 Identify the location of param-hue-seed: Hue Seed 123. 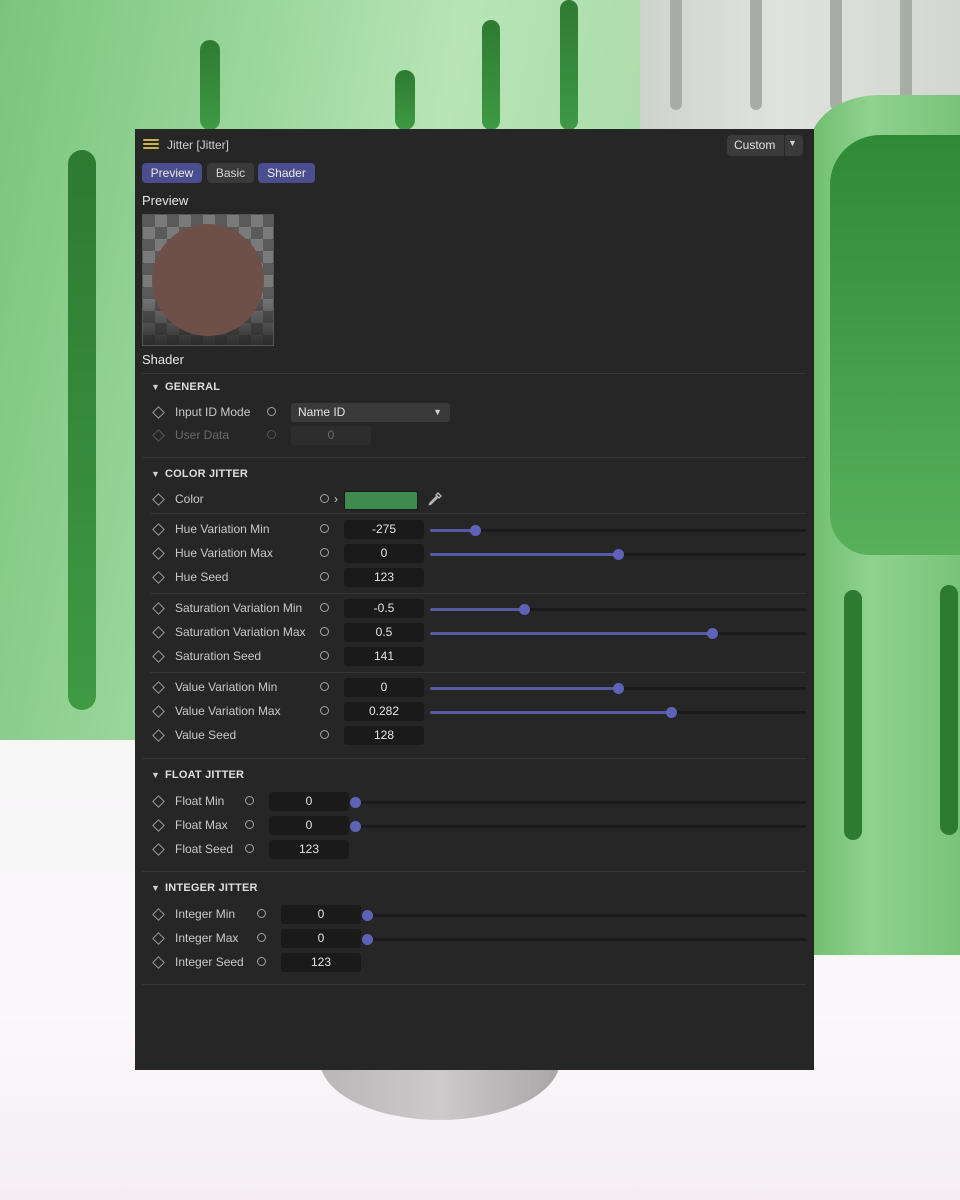
(474, 578).